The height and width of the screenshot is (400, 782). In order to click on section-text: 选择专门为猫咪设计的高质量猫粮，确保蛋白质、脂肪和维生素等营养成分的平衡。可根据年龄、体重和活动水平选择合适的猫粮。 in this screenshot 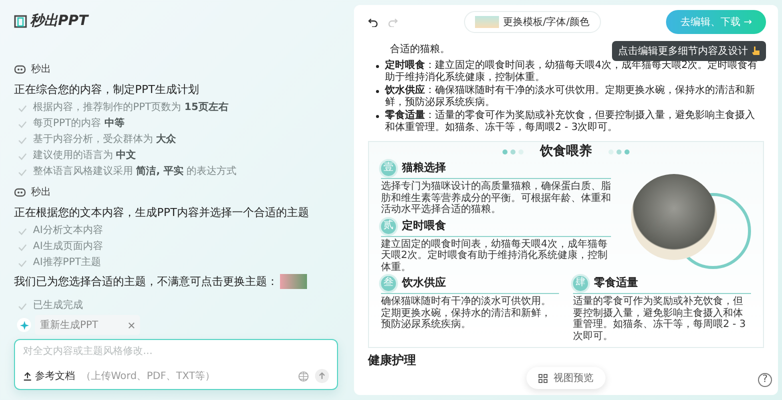, I will do `click(496, 198)`.